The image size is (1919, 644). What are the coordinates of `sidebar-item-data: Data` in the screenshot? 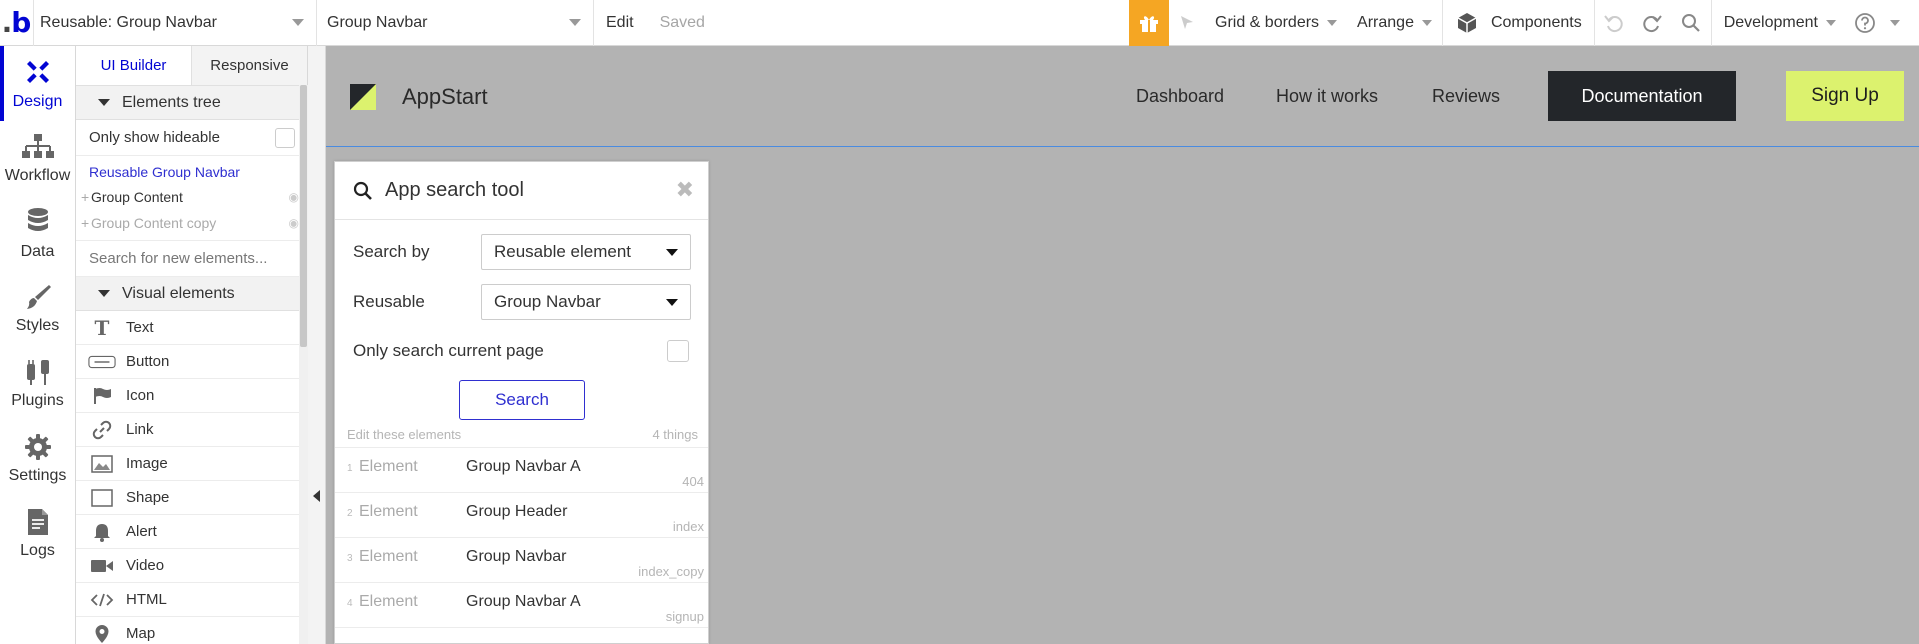 It's located at (37, 233).